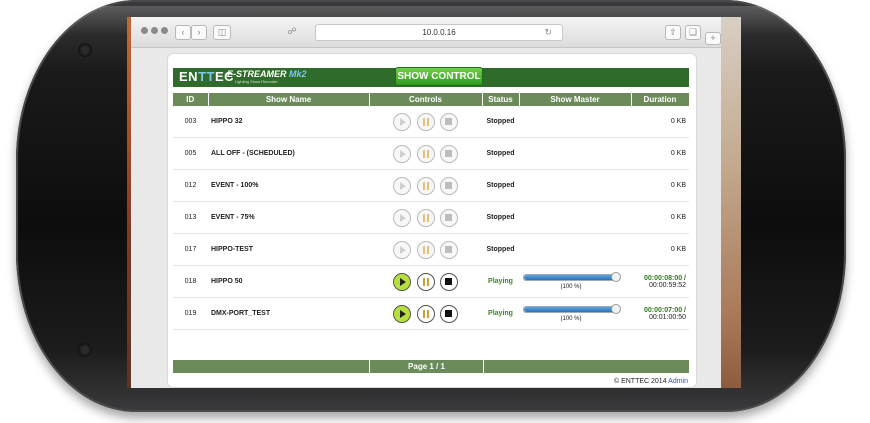 The height and width of the screenshot is (423, 870). What do you see at coordinates (667, 317) in the screenshot?
I see `duration-total: 00:01:00:50` at bounding box center [667, 317].